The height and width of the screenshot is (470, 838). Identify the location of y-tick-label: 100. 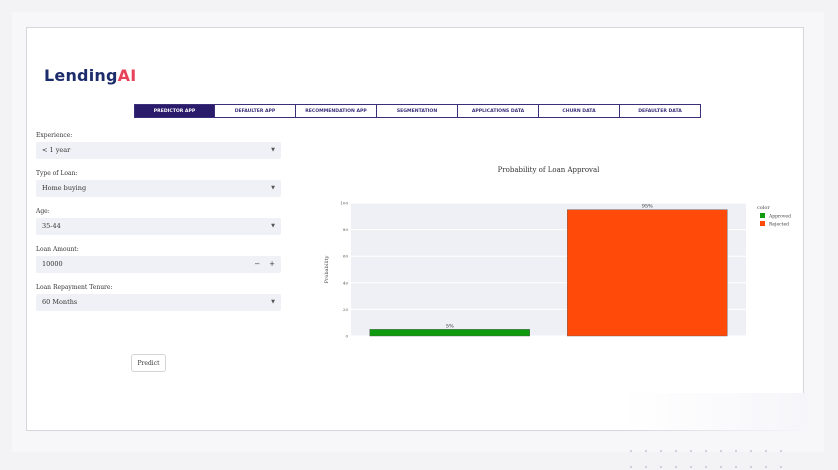
(344, 203).